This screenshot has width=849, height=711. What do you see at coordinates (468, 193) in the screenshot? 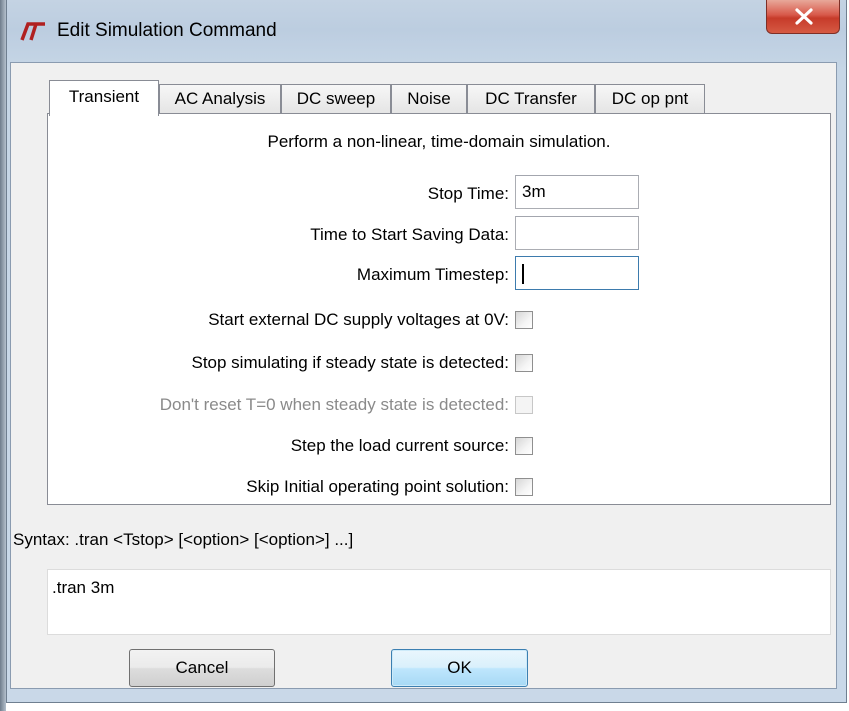
I see `stop-time-label: Stop Time:` at bounding box center [468, 193].